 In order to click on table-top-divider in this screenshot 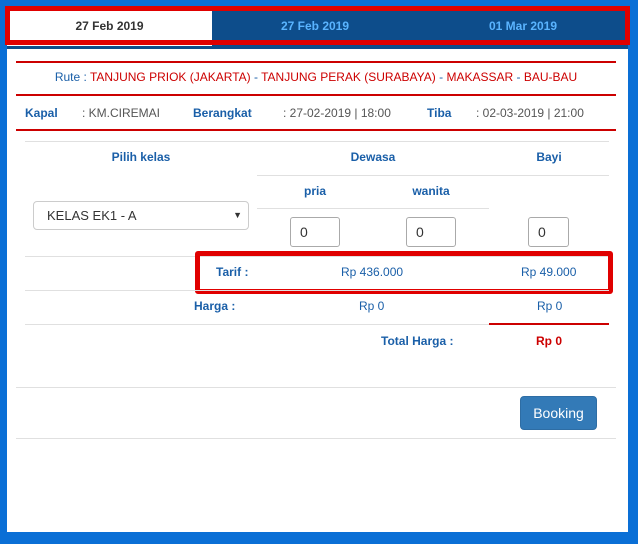, I will do `click(317, 141)`.